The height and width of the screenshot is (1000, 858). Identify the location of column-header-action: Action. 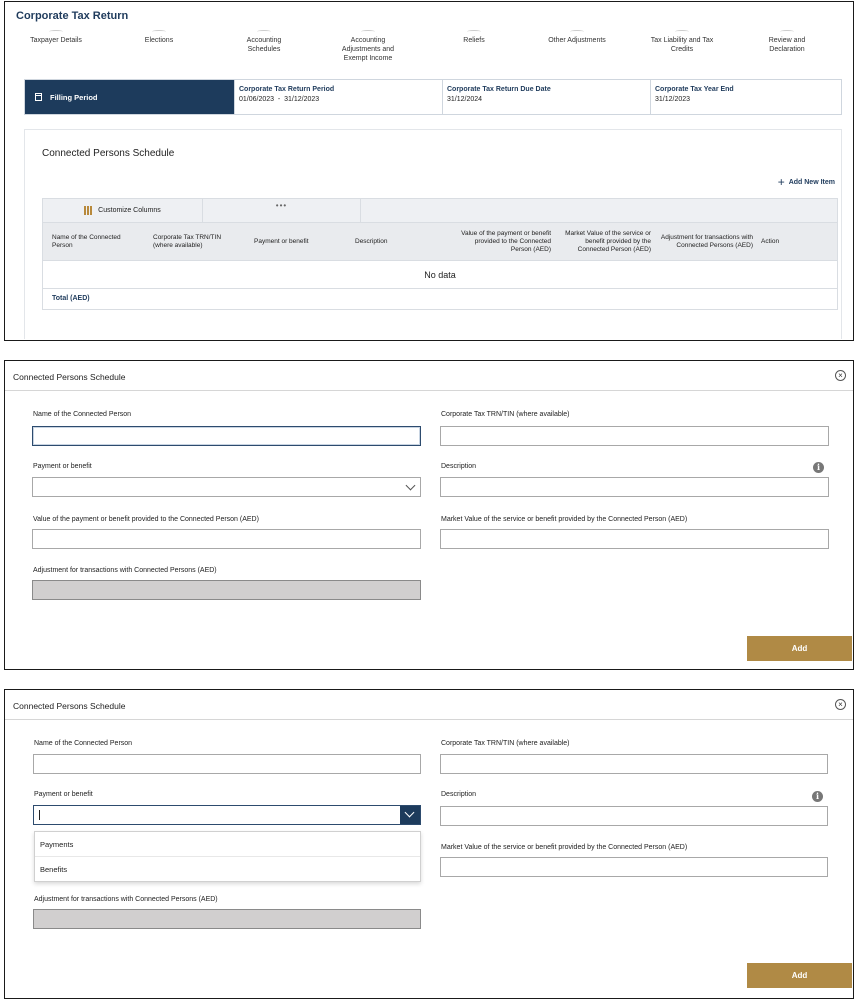
(770, 241).